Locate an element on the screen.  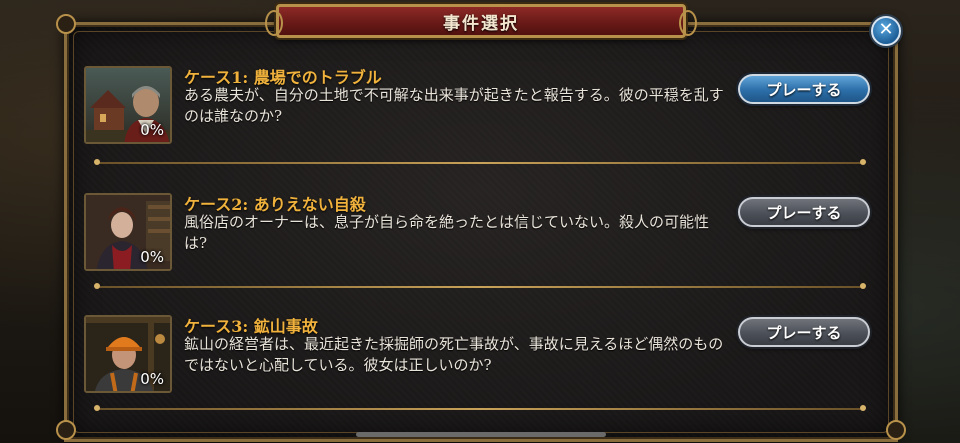
title-banner: 事件選択 is located at coordinates (481, 21).